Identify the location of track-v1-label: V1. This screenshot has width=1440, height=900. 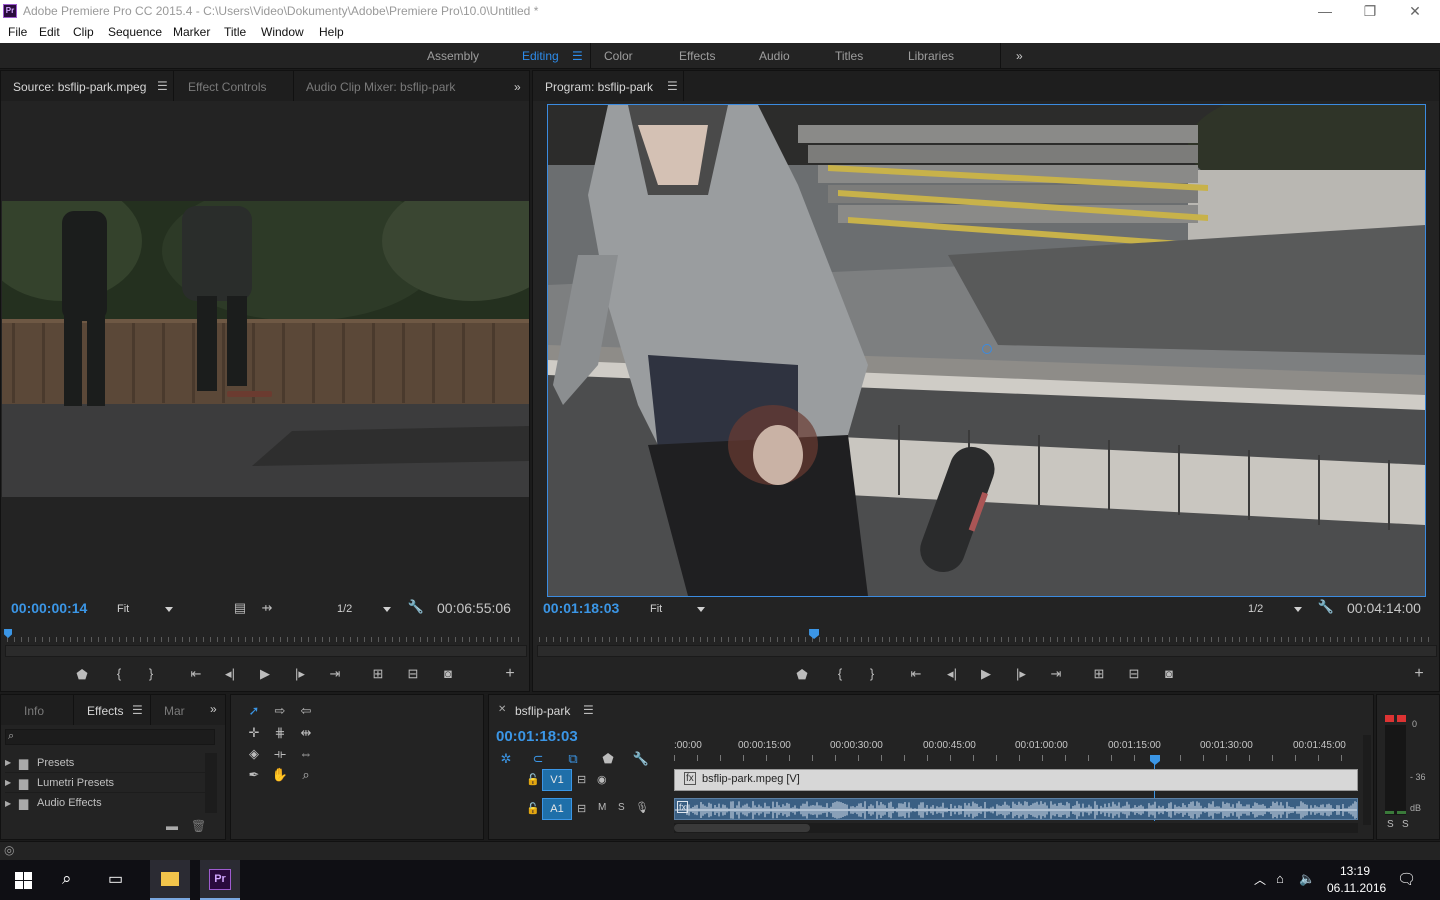
(557, 780).